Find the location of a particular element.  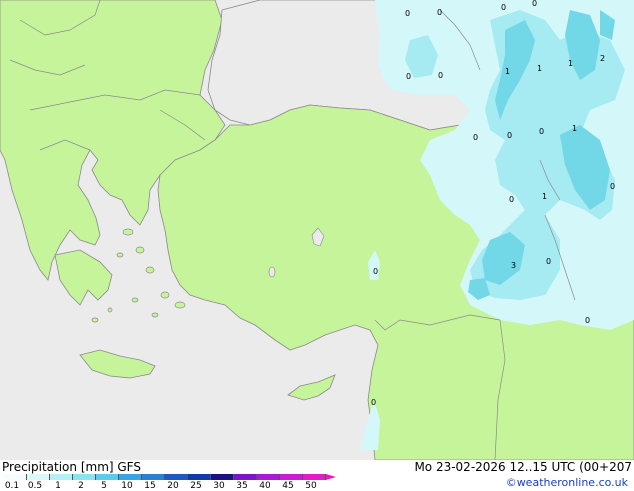

map-title: Precipitation [mm] GFS is located at coordinates (71, 467).